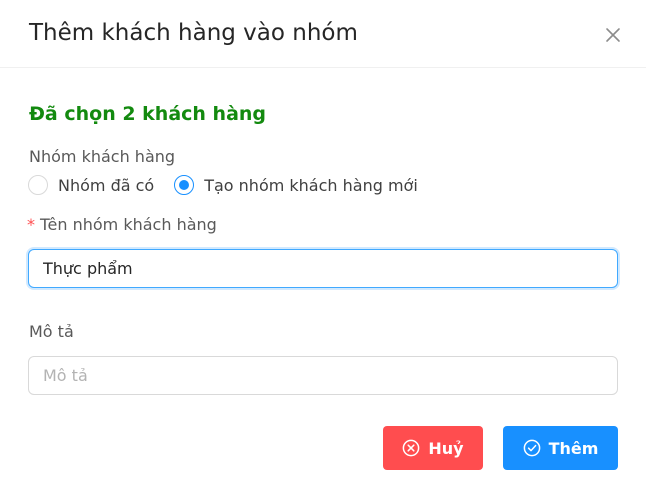 The image size is (646, 489). I want to click on group-name-label-text: Tên nhóm khách hàng, so click(128, 224).